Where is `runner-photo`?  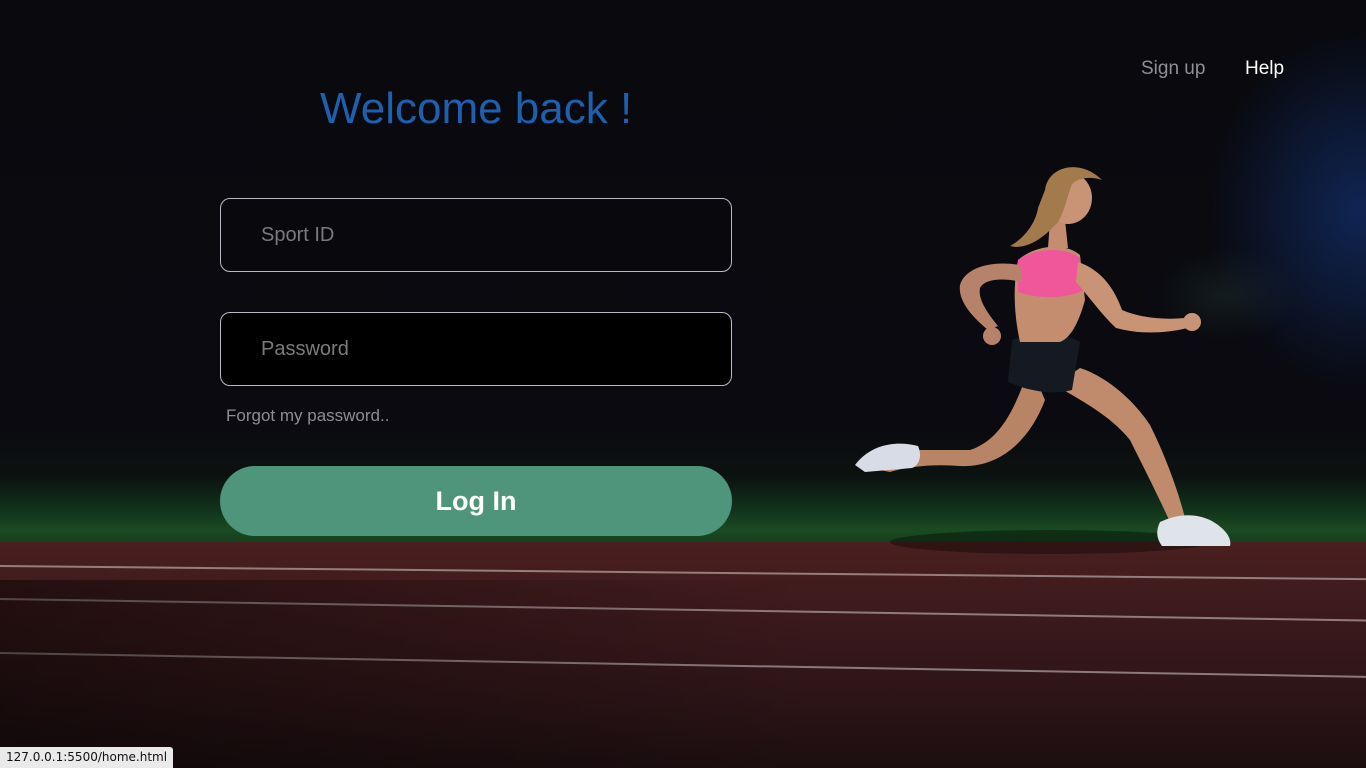
runner-photo is located at coordinates (1043, 360).